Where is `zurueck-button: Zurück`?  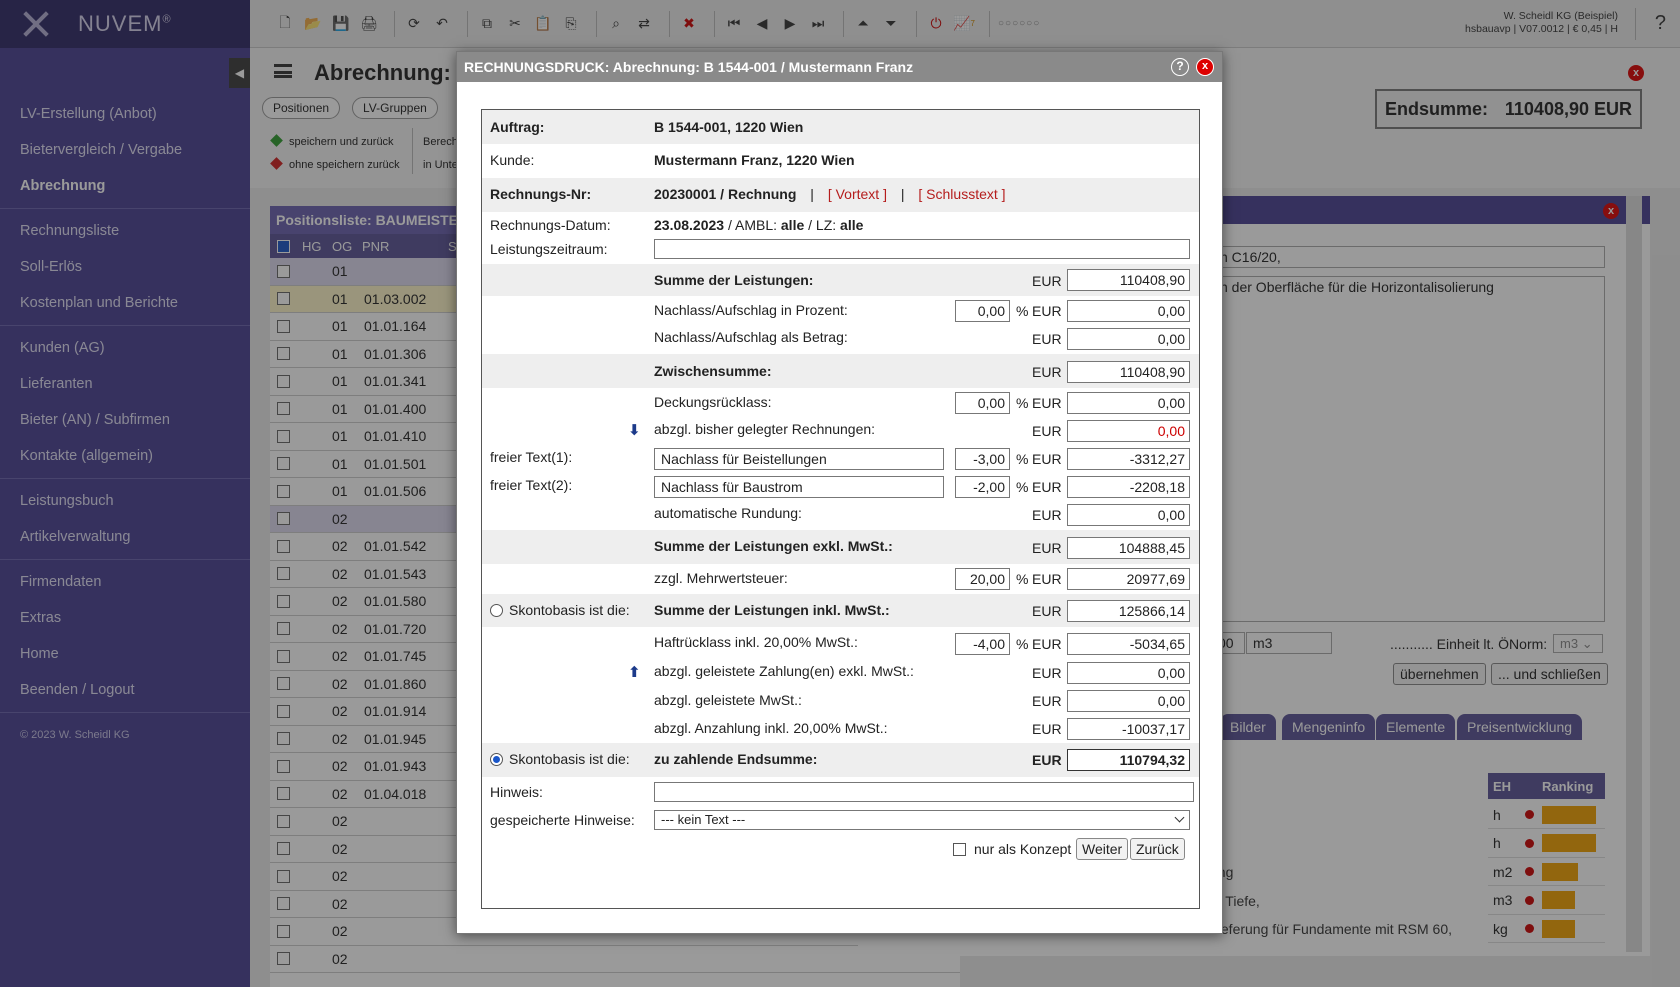 zurueck-button: Zurück is located at coordinates (1157, 849).